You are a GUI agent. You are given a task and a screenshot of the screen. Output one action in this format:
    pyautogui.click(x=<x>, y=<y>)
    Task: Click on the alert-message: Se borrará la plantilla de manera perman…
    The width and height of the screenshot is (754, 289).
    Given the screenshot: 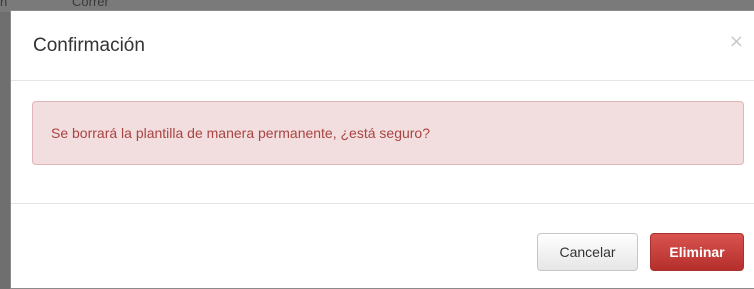 What is the action you would take?
    pyautogui.click(x=240, y=133)
    